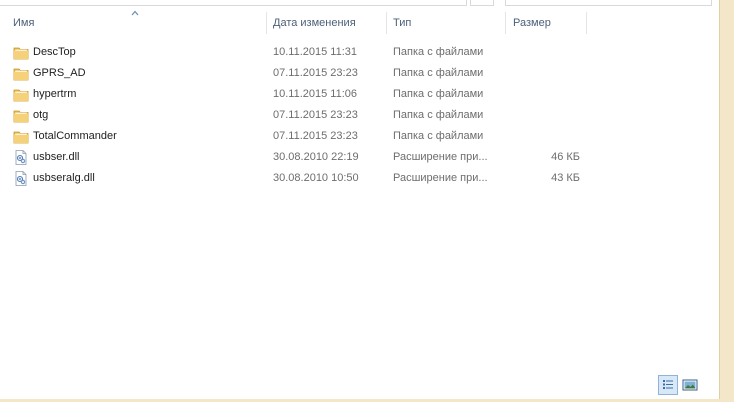 The width and height of the screenshot is (734, 402). I want to click on column-header-date: Дата изменения, so click(329, 23).